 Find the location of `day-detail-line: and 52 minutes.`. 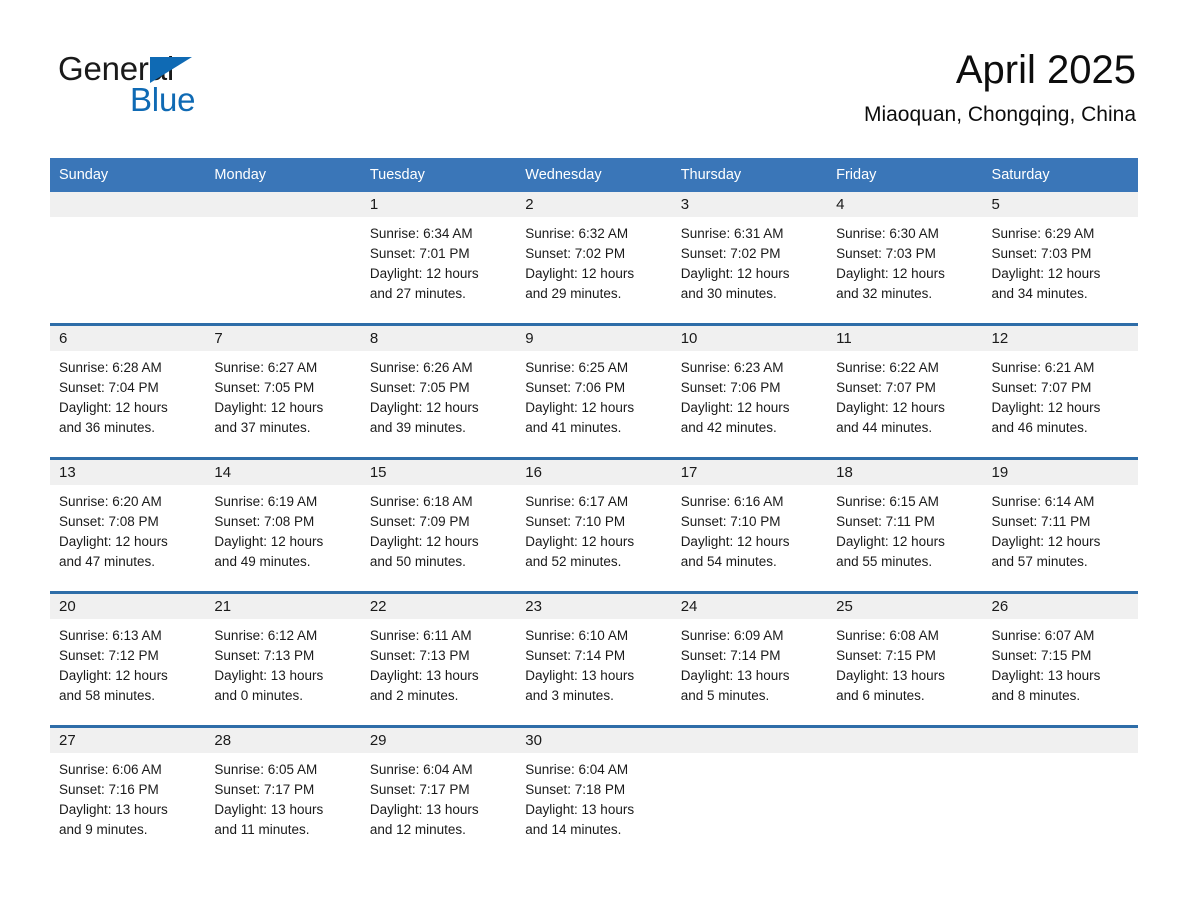

day-detail-line: and 52 minutes. is located at coordinates (573, 561).